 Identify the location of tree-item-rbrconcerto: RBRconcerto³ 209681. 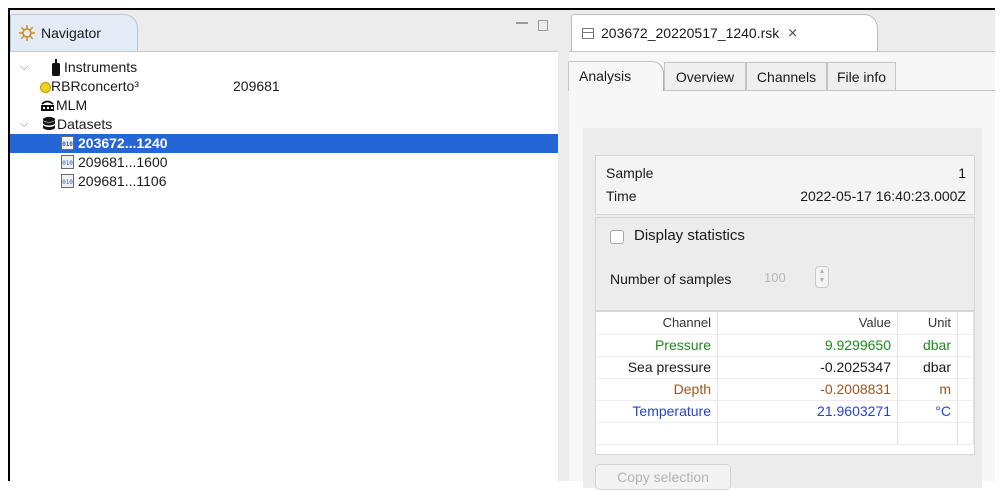
(284, 86).